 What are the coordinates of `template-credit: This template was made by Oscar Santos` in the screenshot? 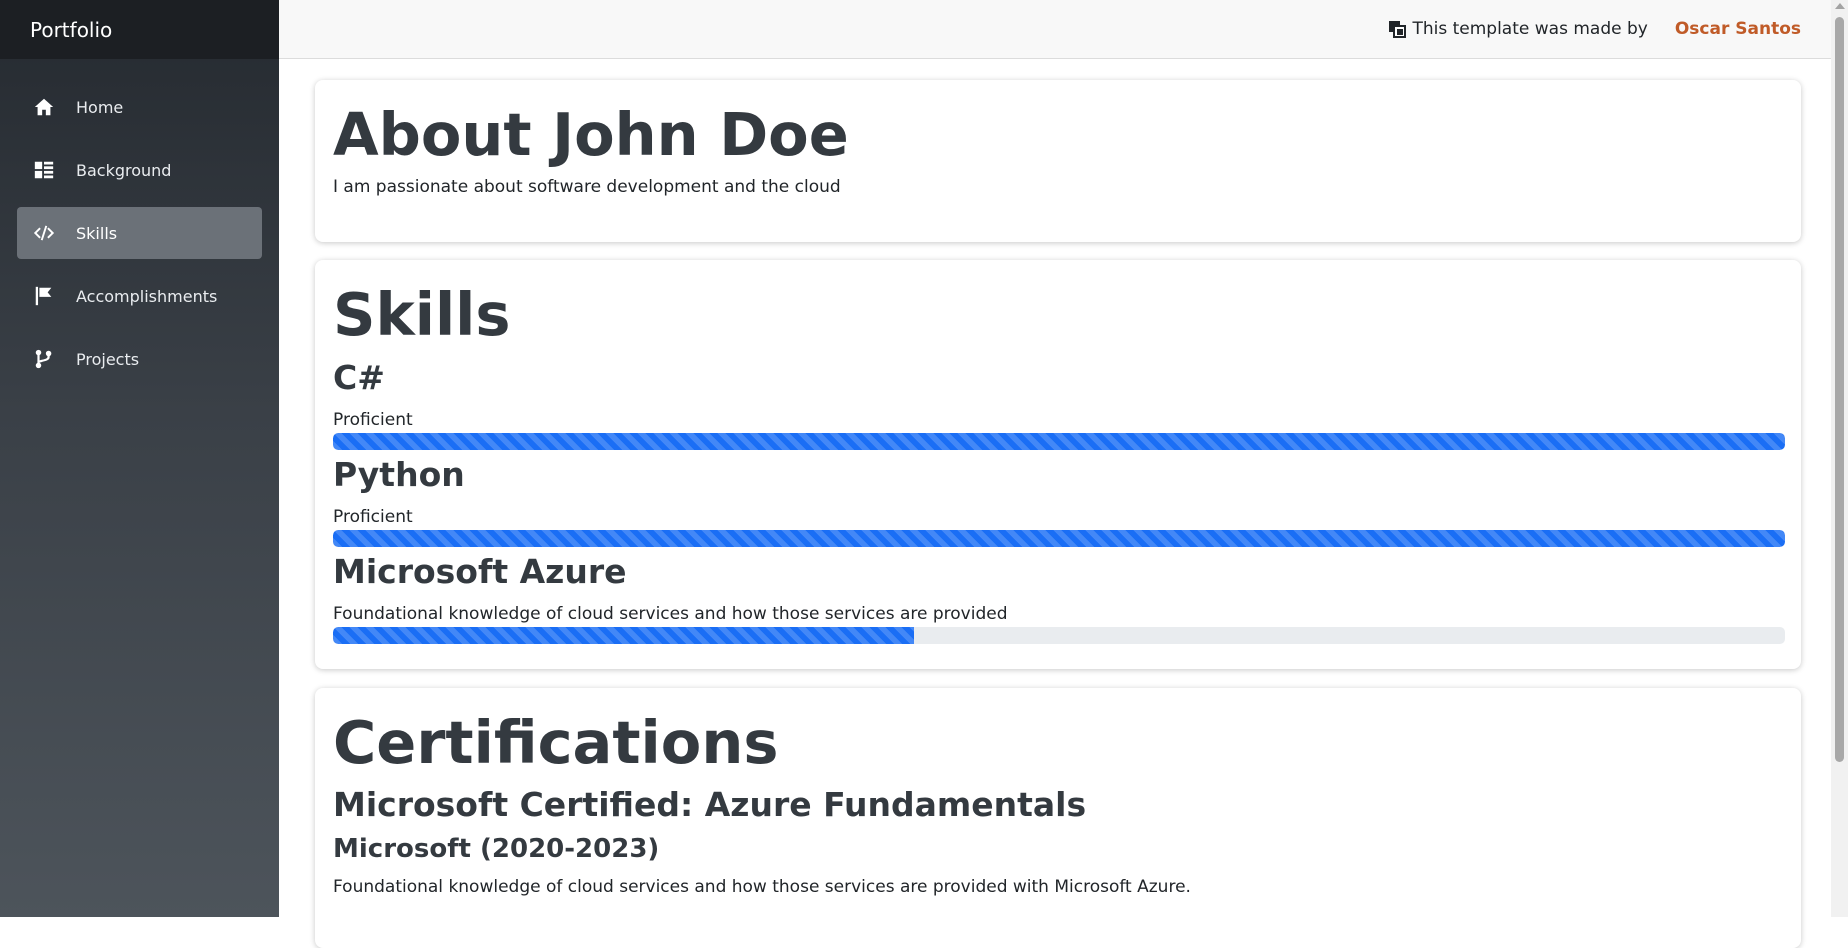 It's located at (1594, 29).